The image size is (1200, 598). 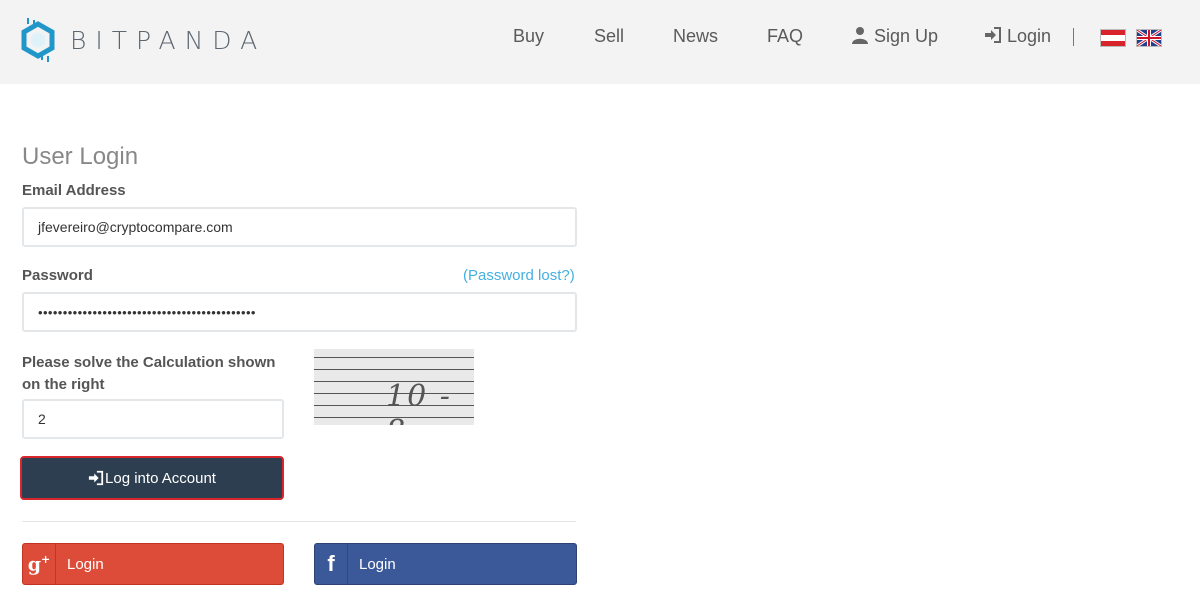 I want to click on uk-flag-icon, so click(x=1149, y=38).